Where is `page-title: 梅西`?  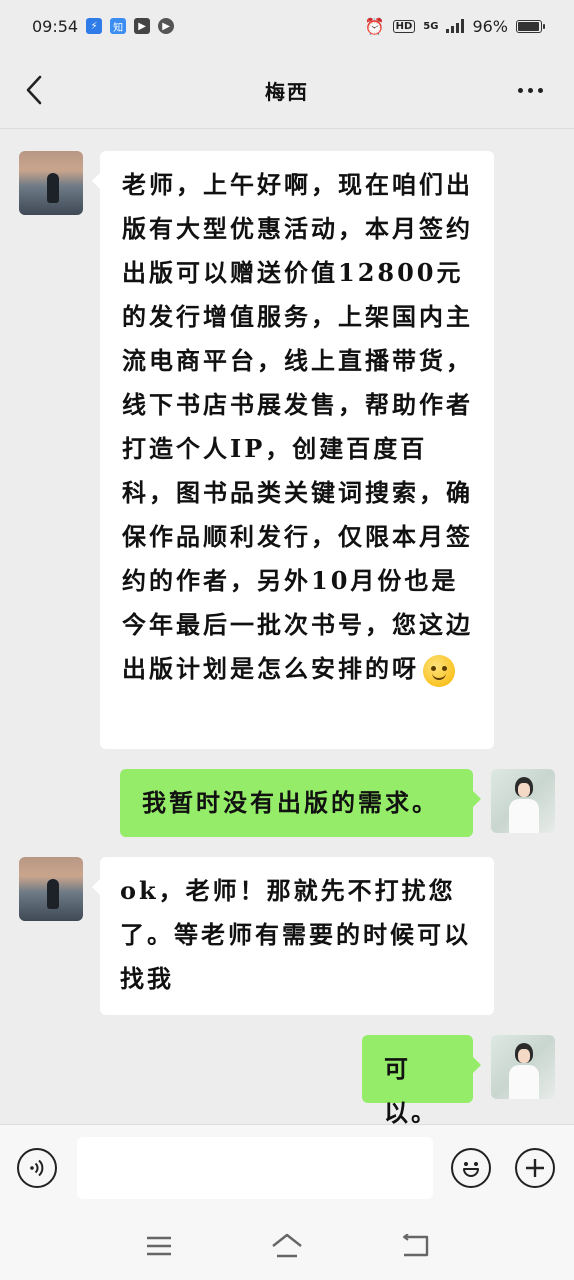
page-title: 梅西 is located at coordinates (287, 91).